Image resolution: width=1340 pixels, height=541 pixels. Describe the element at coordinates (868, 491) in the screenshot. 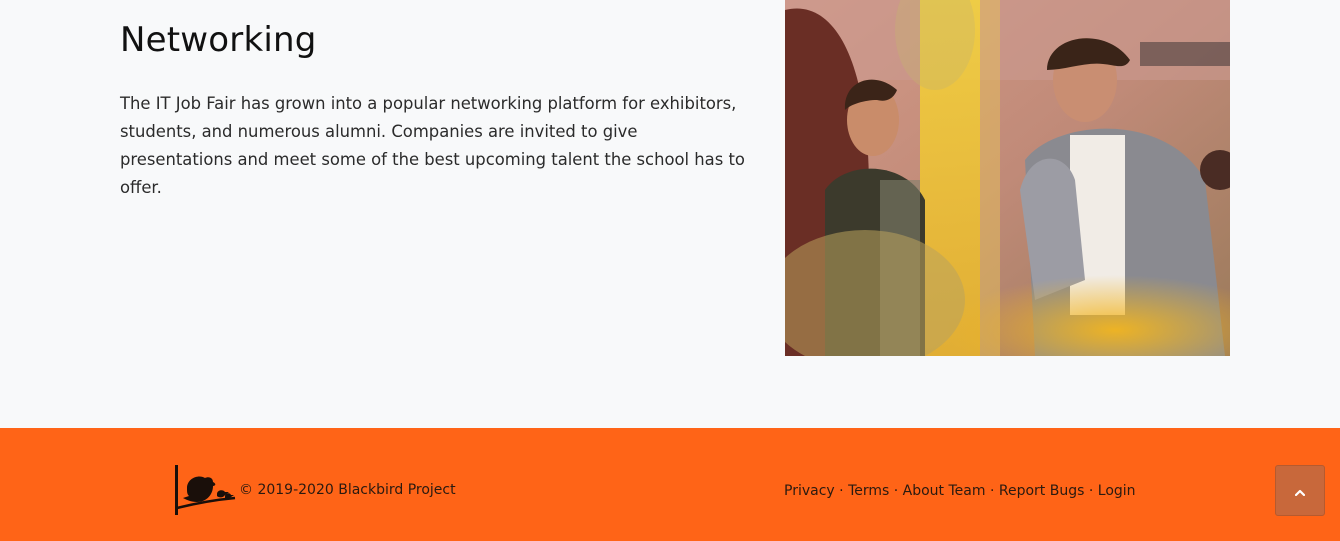

I see `footer-link-terms: Terms` at that location.